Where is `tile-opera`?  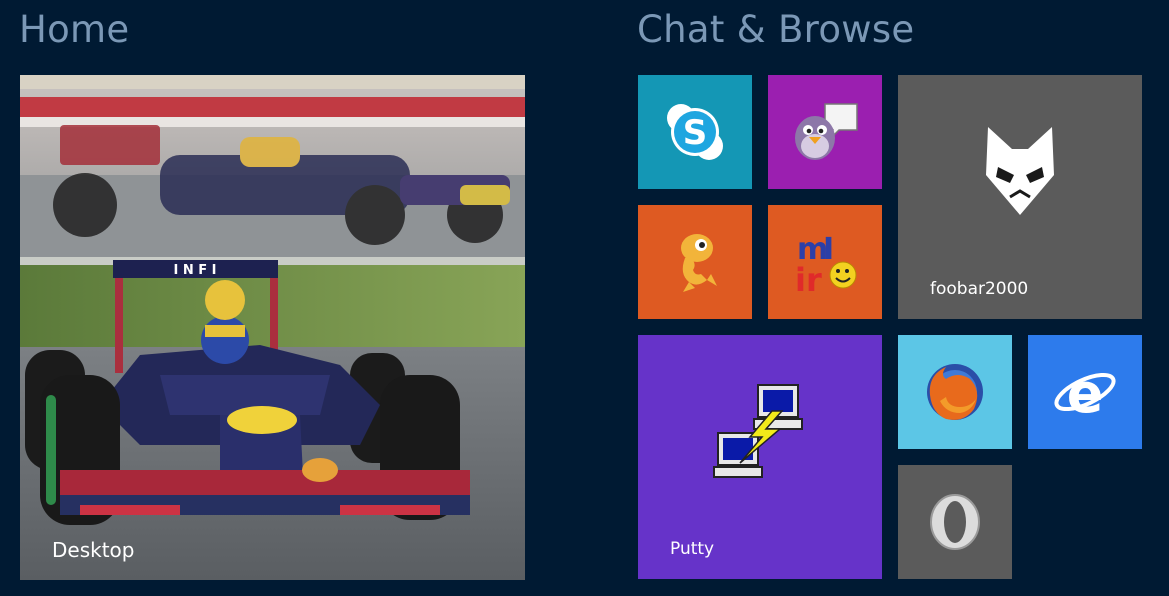
tile-opera is located at coordinates (955, 522).